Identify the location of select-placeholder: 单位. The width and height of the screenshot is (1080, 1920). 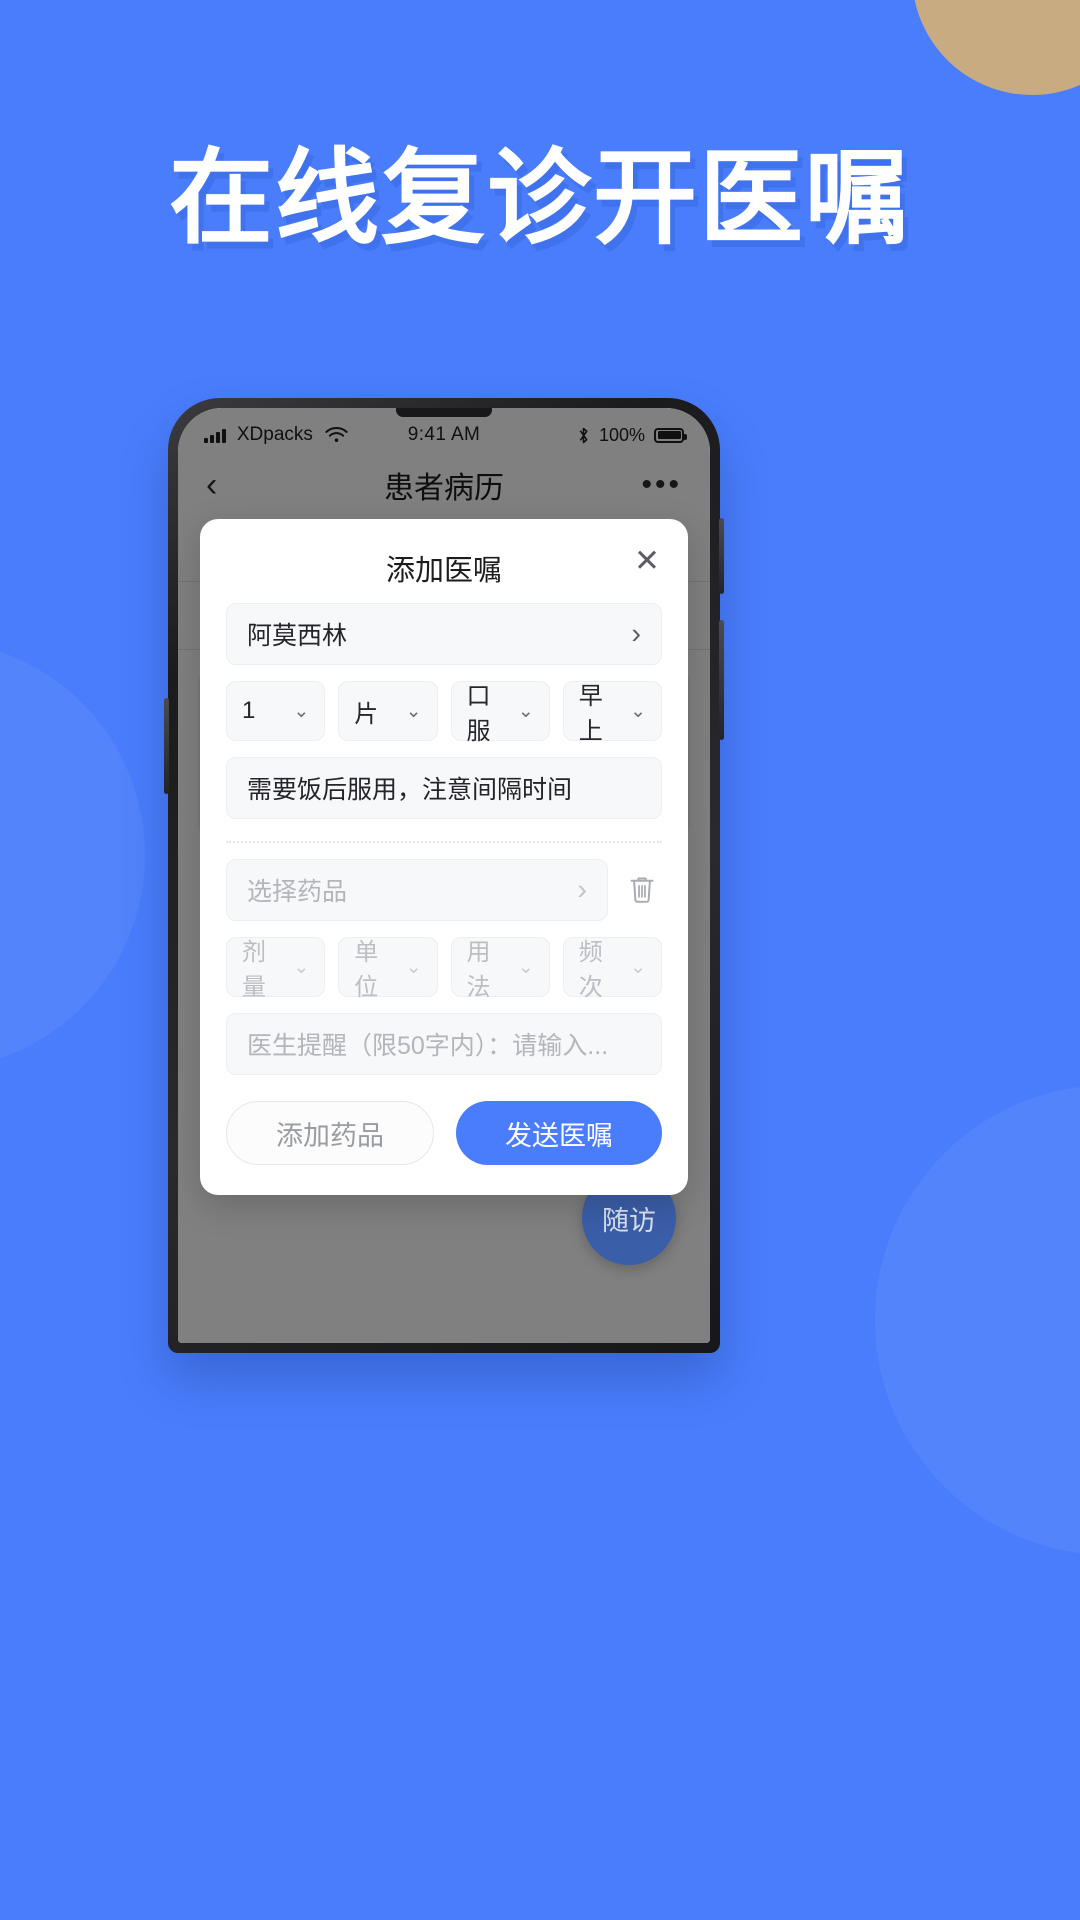
(366, 970).